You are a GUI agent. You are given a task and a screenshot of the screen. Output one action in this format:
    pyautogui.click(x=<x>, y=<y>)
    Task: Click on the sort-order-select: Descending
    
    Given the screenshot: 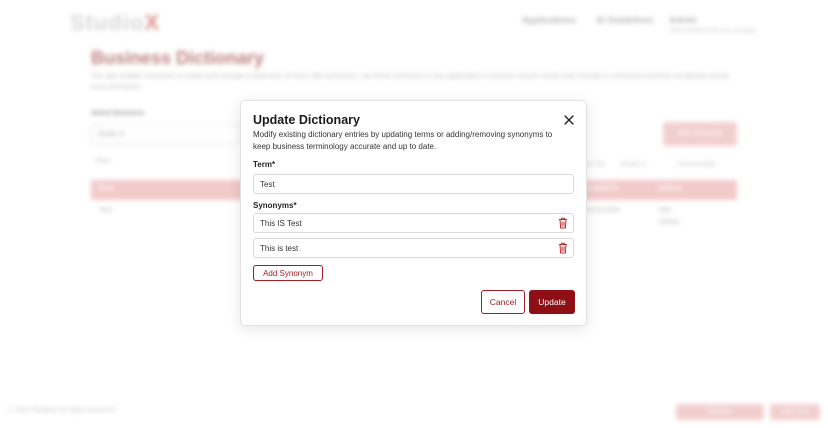 What is the action you would take?
    pyautogui.click(x=696, y=164)
    